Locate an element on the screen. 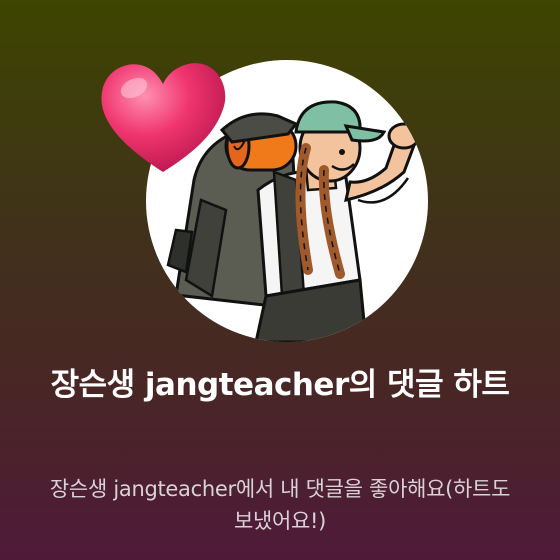 The width and height of the screenshot is (560, 560). heart-icon is located at coordinates (163, 117).